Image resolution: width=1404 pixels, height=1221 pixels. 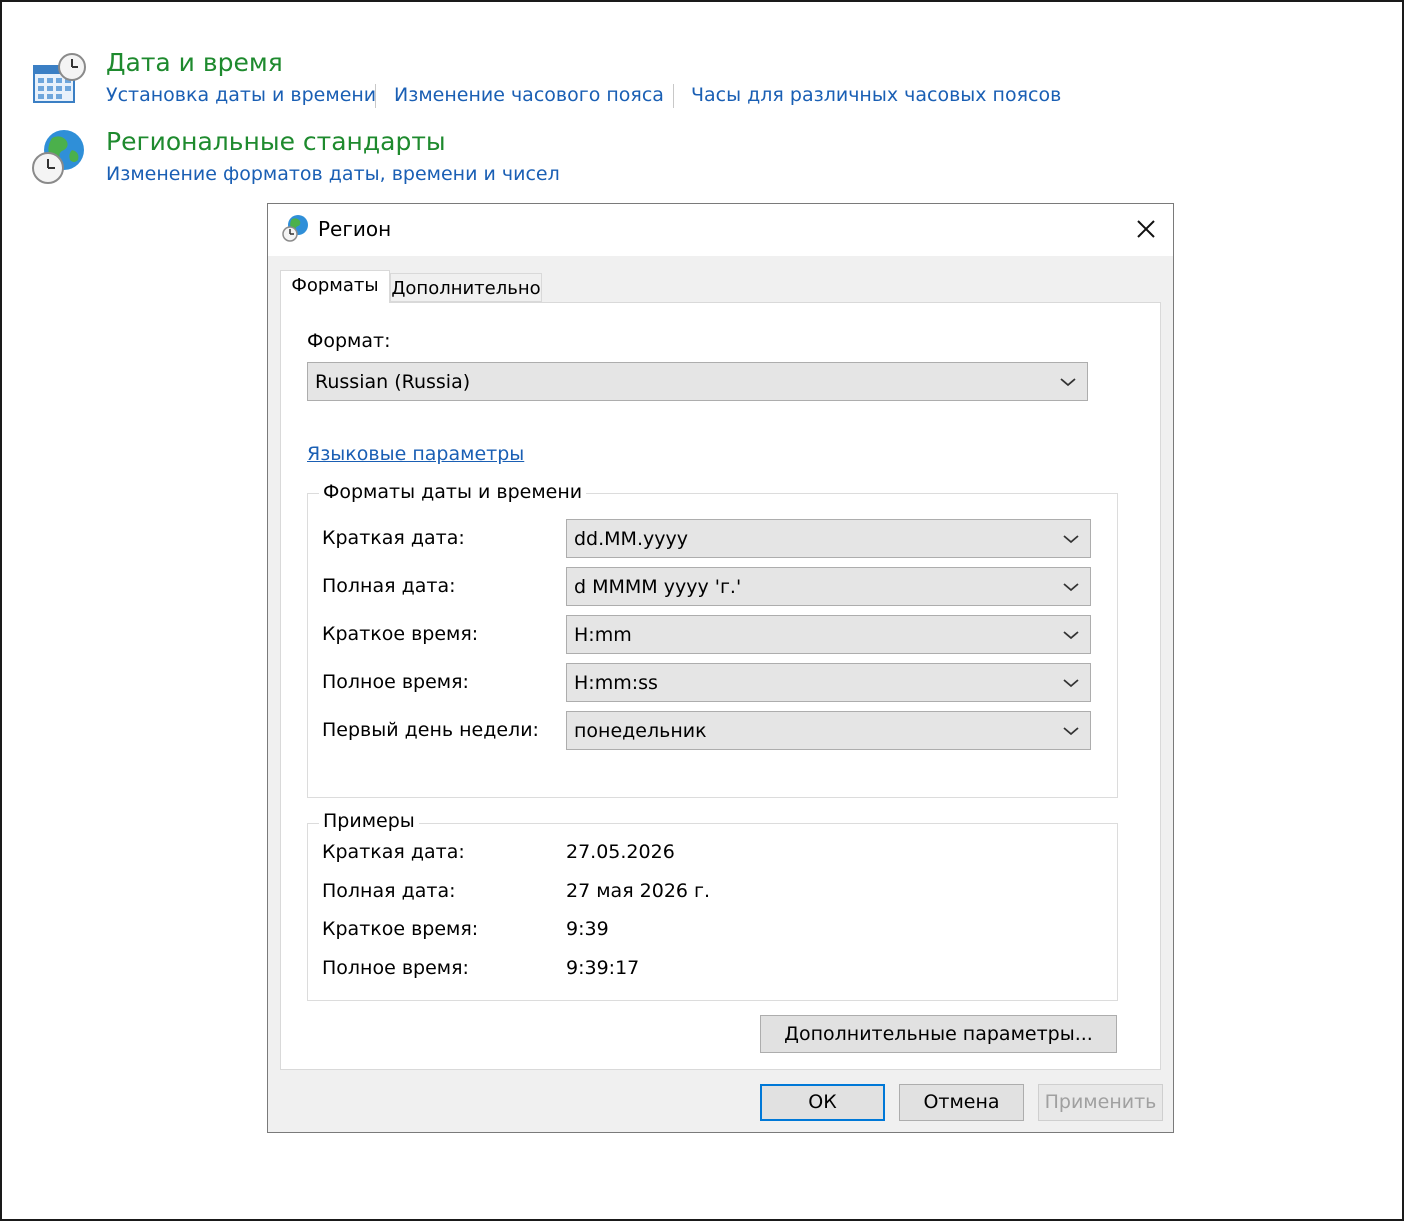 What do you see at coordinates (400, 634) in the screenshot?
I see `short-time-label: Краткое время:` at bounding box center [400, 634].